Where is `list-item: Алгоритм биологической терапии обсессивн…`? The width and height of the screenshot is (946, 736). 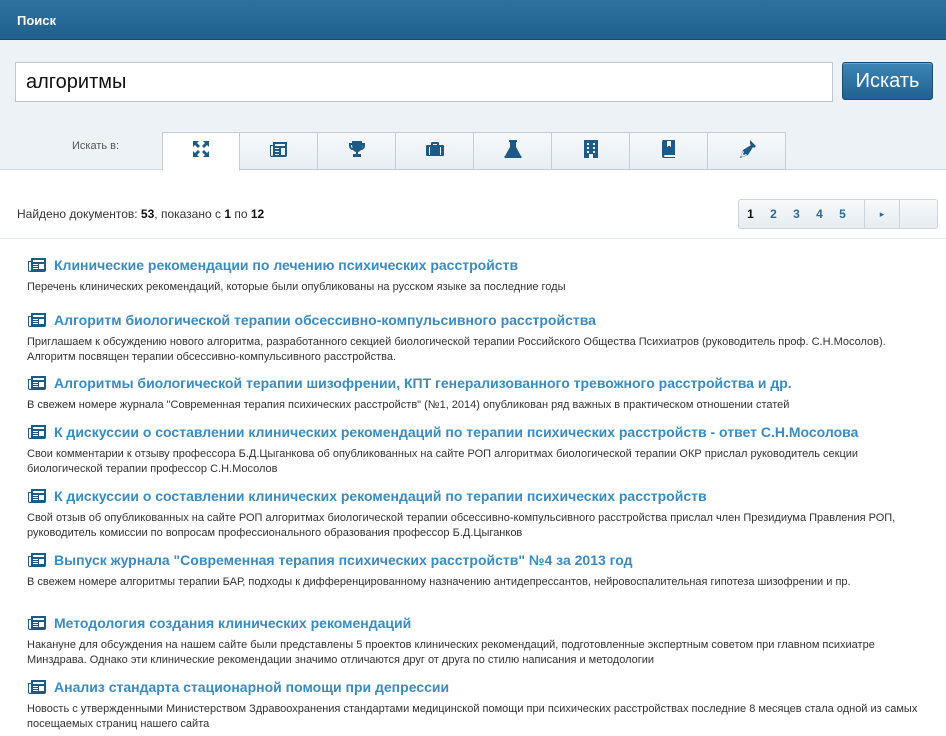 list-item: Алгоритм биологической терапии обсессивн… is located at coordinates (477, 338).